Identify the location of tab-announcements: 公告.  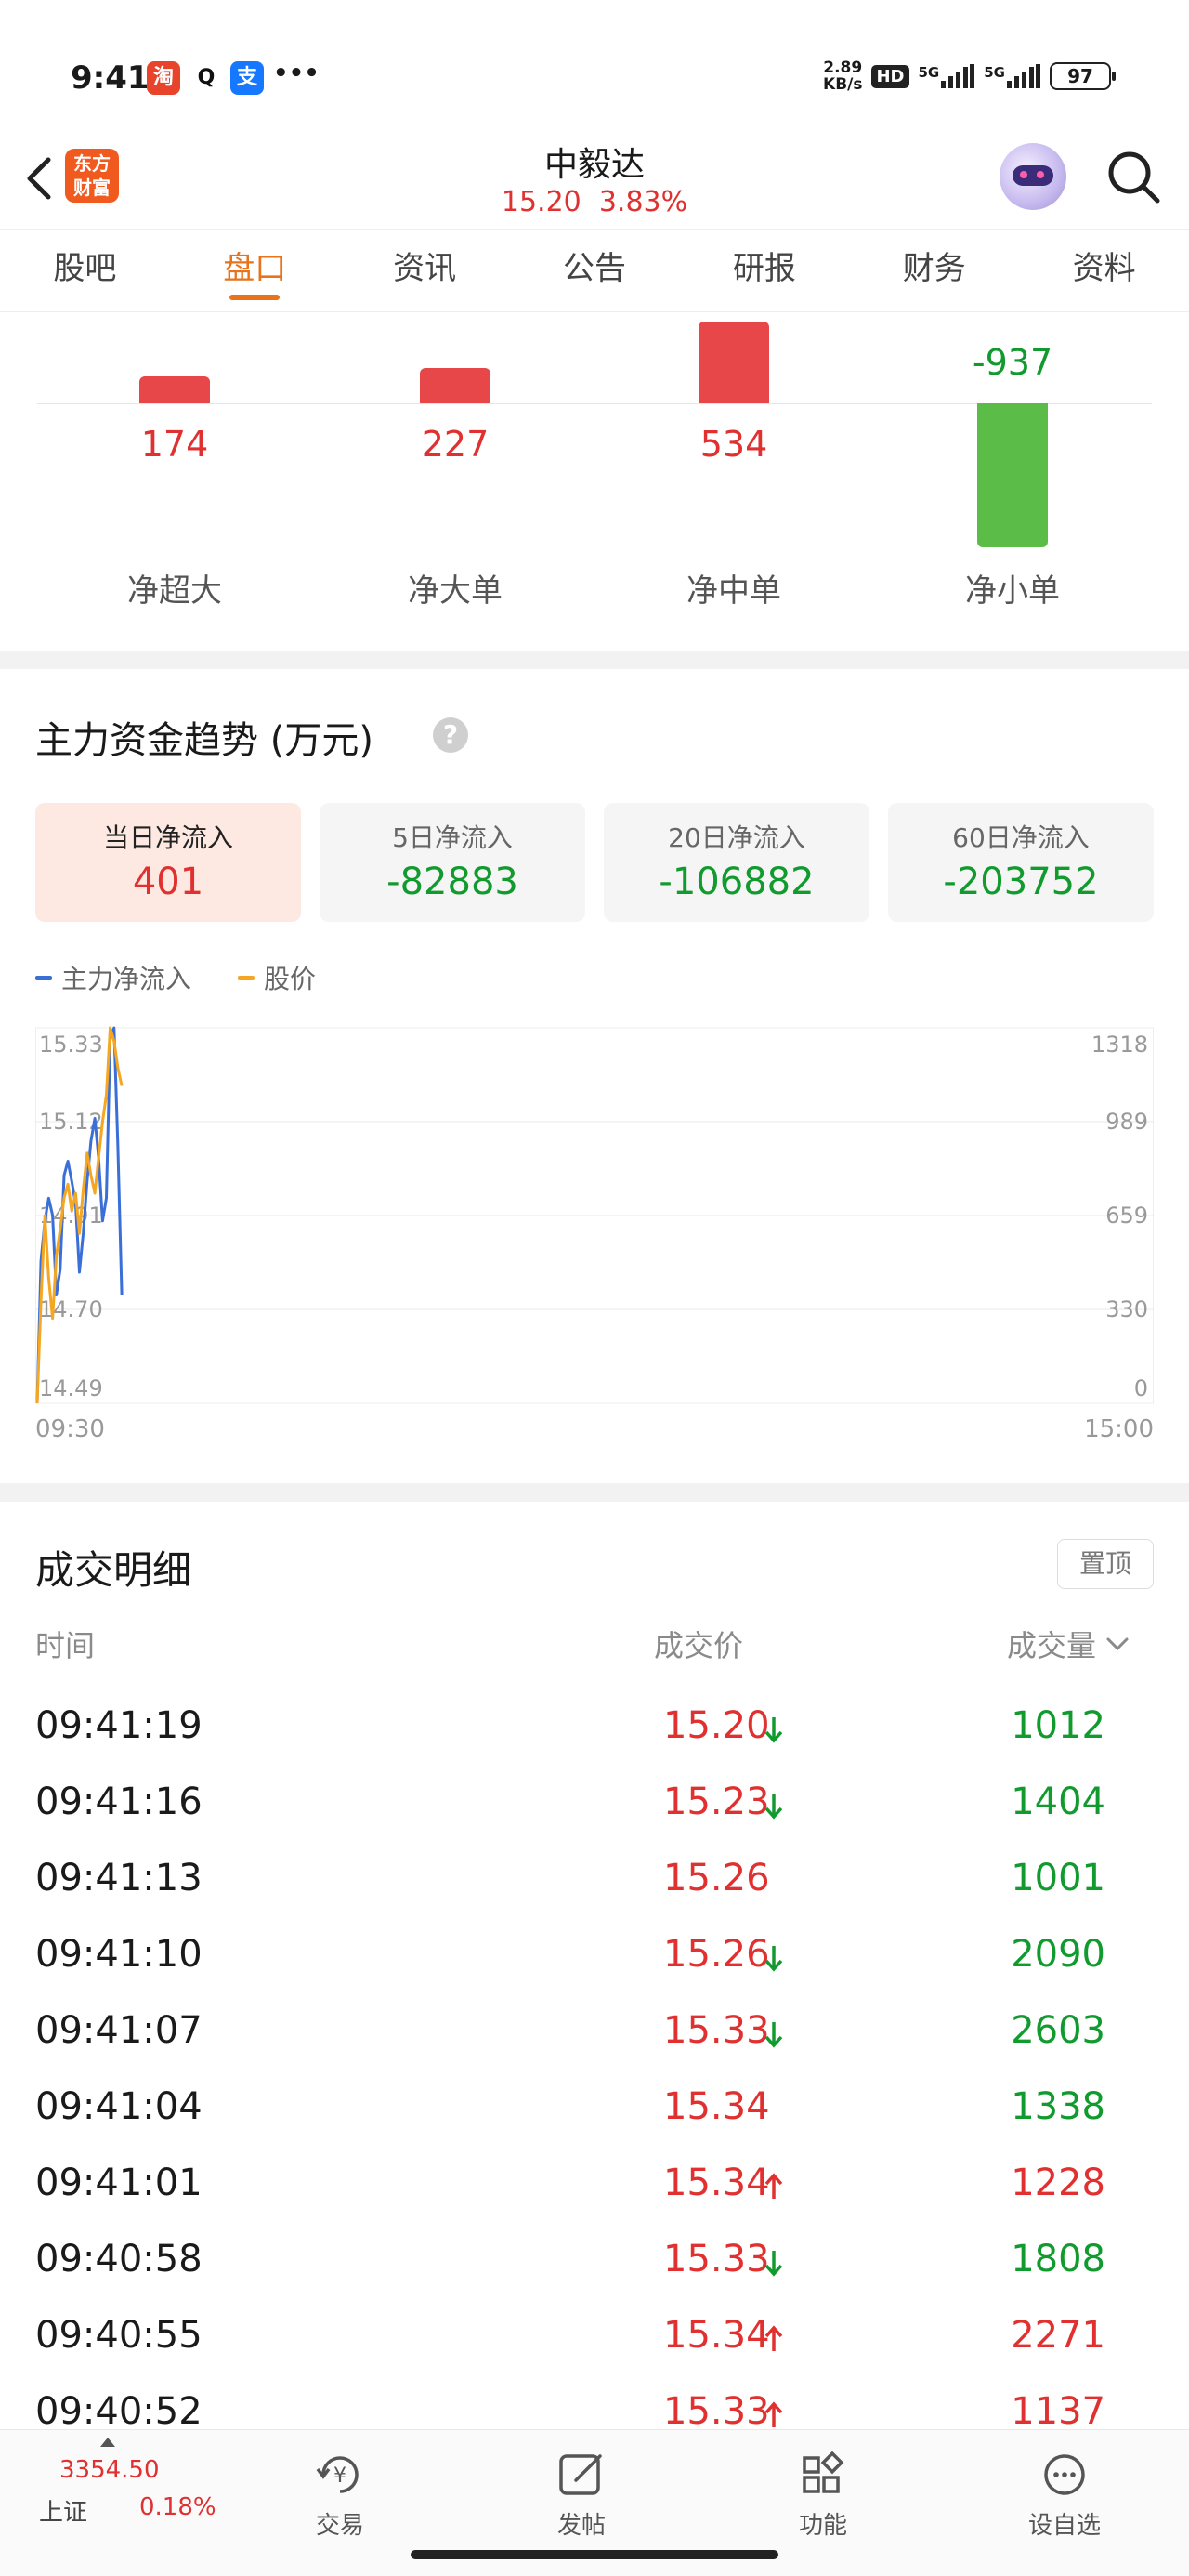
(595, 270).